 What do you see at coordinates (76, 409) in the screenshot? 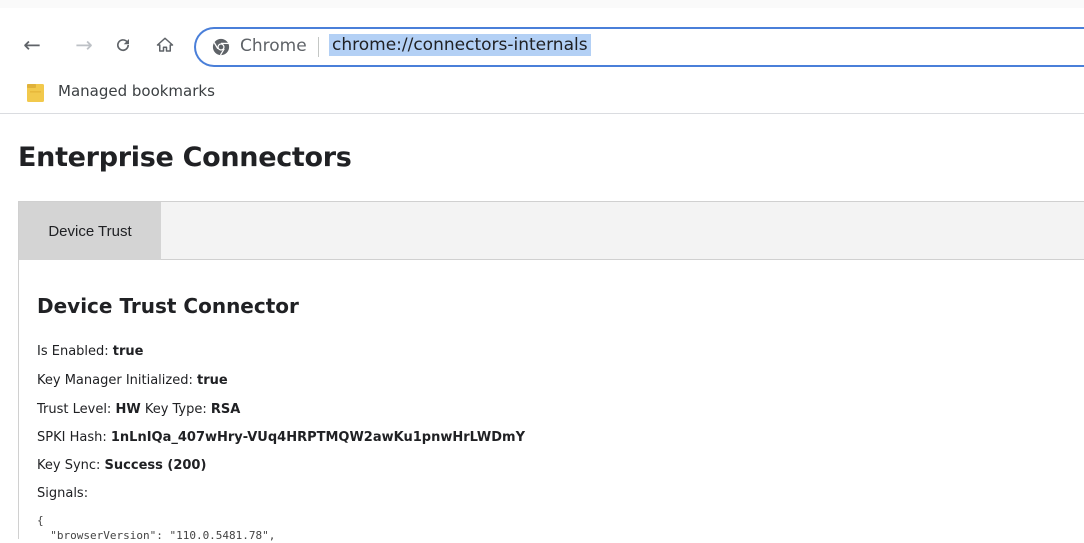
I see `field-label: Trust Level:` at bounding box center [76, 409].